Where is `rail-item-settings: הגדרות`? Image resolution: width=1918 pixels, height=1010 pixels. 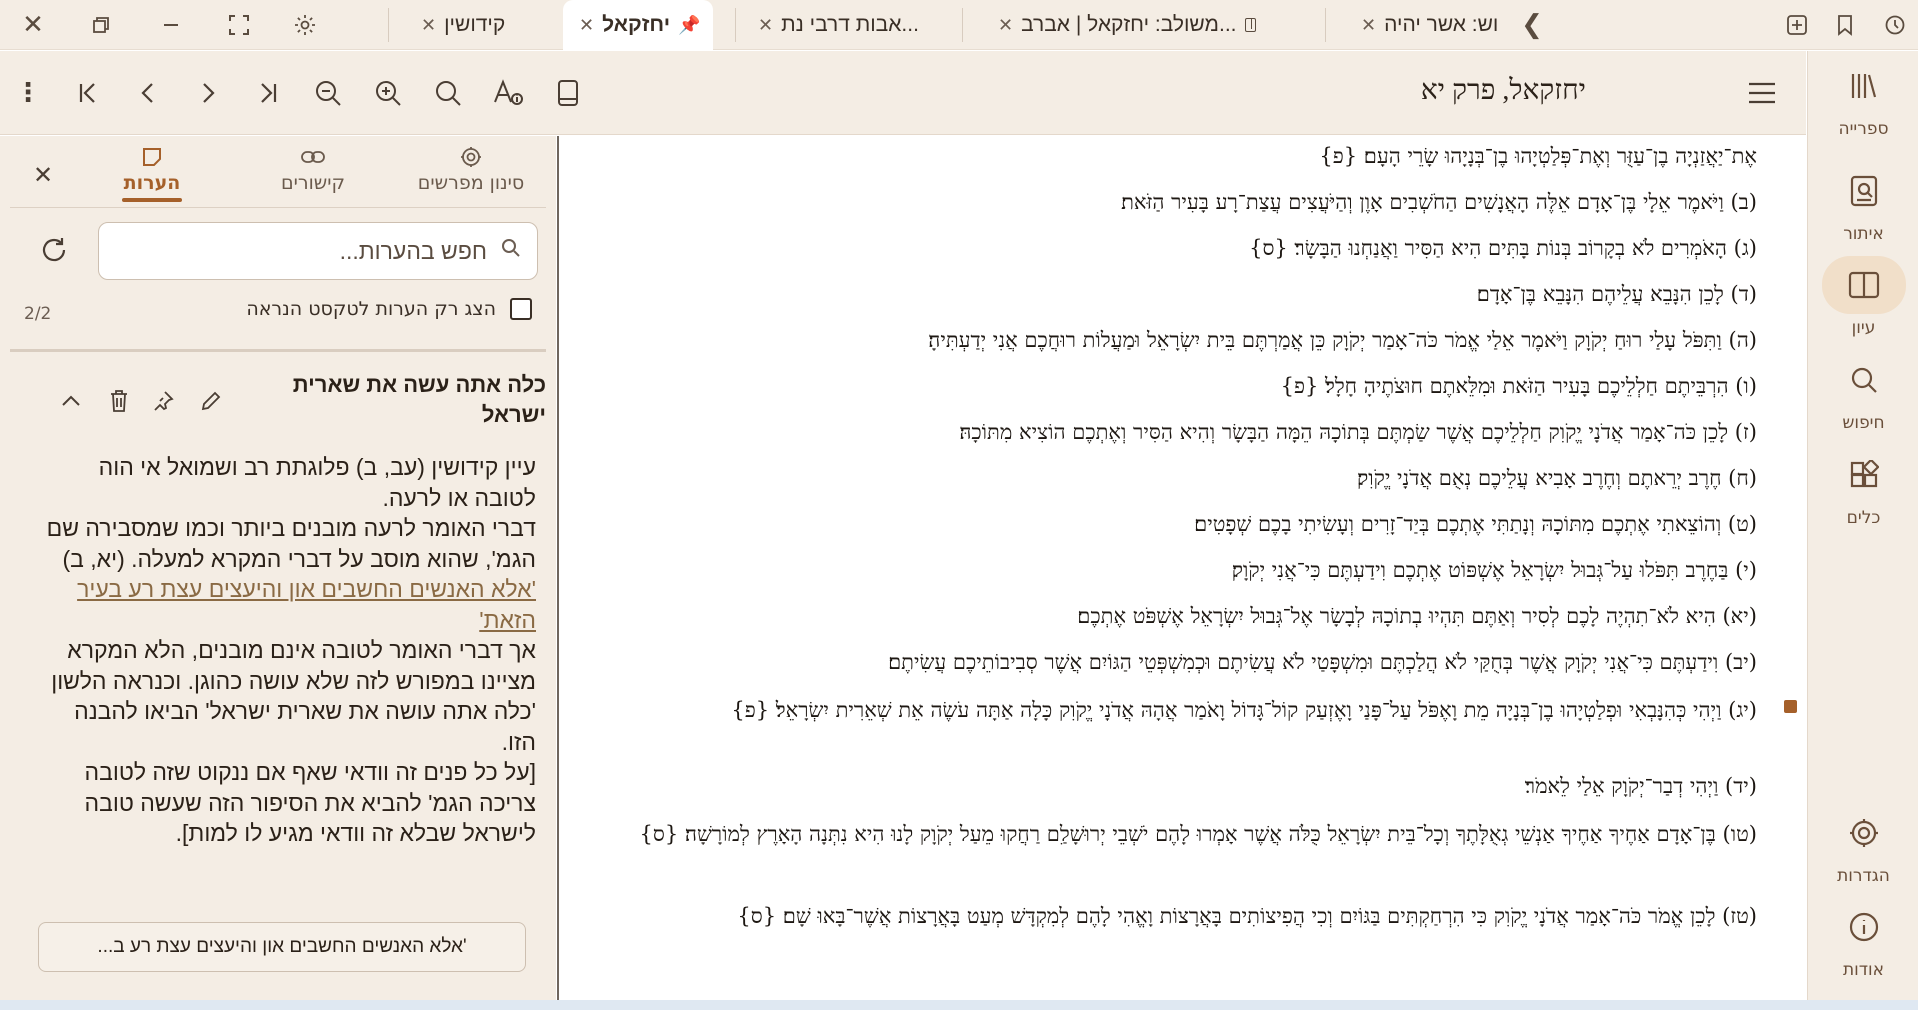 rail-item-settings: הגדרות is located at coordinates (1863, 845).